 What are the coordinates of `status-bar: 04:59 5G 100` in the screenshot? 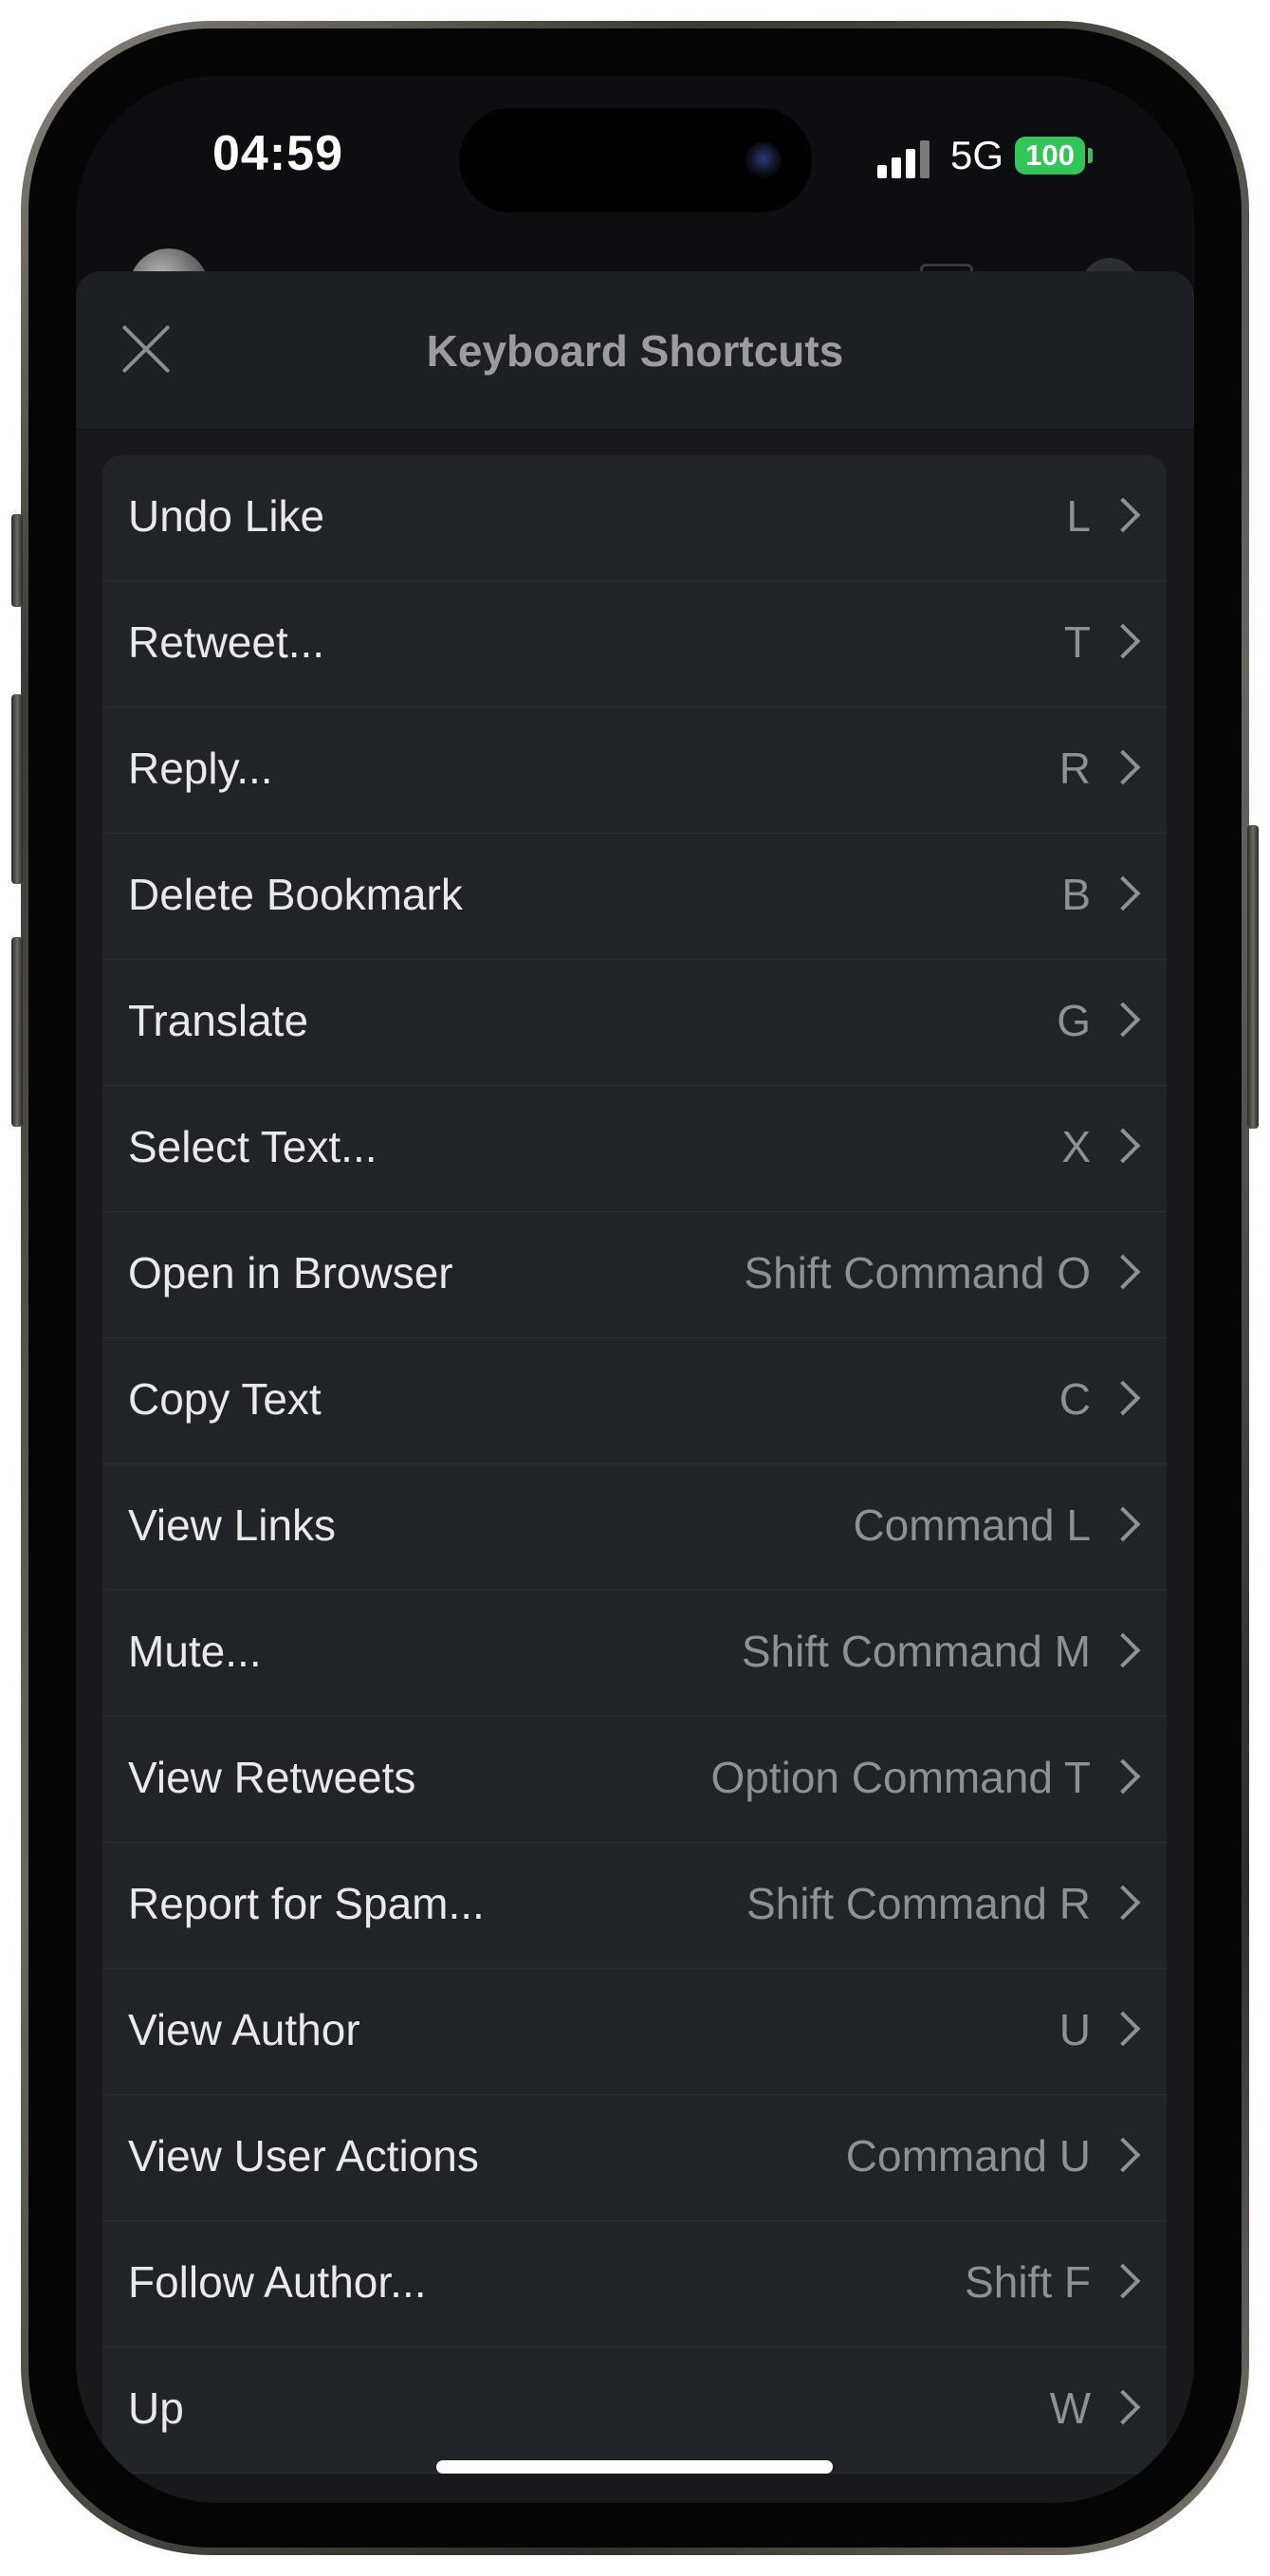 It's located at (635, 161).